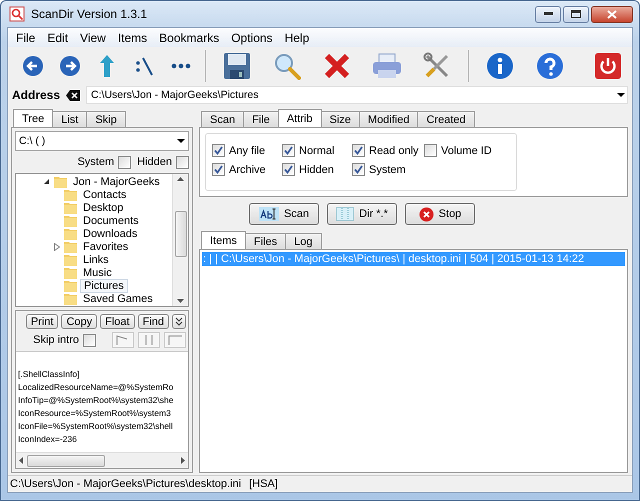  Describe the element at coordinates (263, 484) in the screenshot. I see `status-text: [HSA]` at that location.